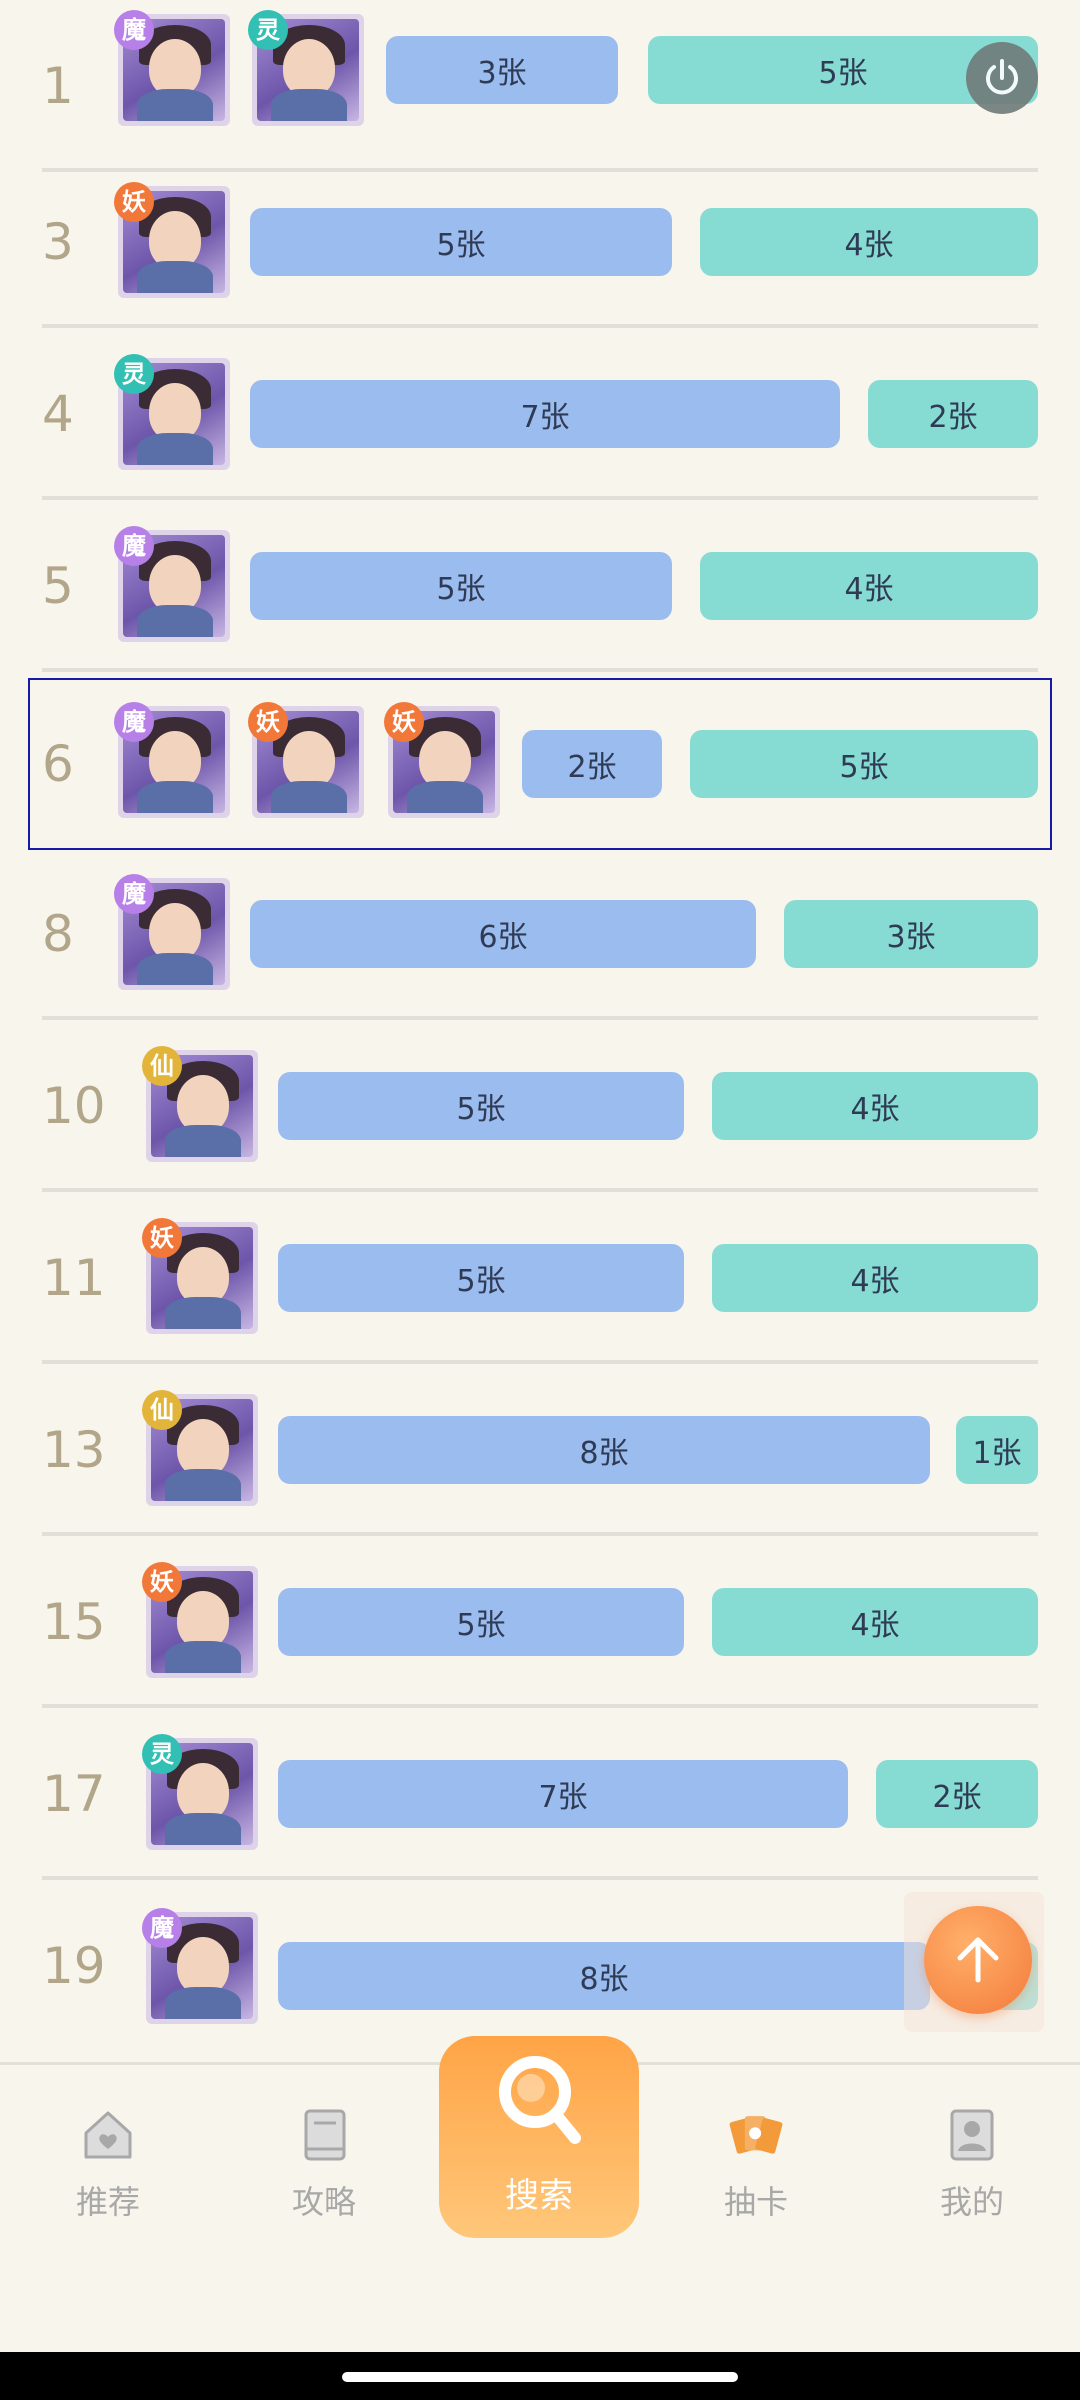  I want to click on rank-number: 6, so click(58, 764).